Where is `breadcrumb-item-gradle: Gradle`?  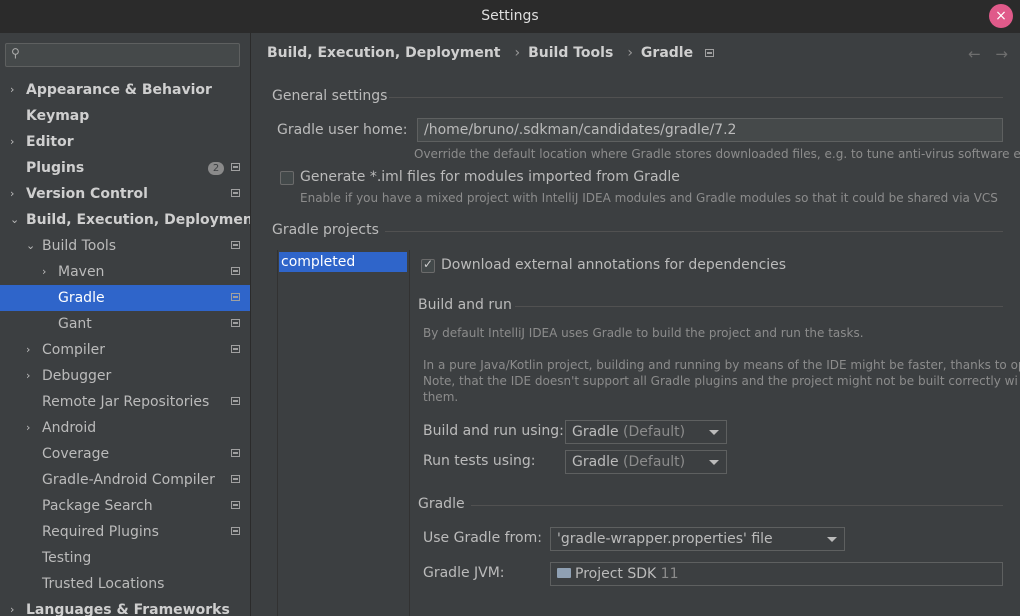
breadcrumb-item-gradle: Gradle is located at coordinates (667, 53).